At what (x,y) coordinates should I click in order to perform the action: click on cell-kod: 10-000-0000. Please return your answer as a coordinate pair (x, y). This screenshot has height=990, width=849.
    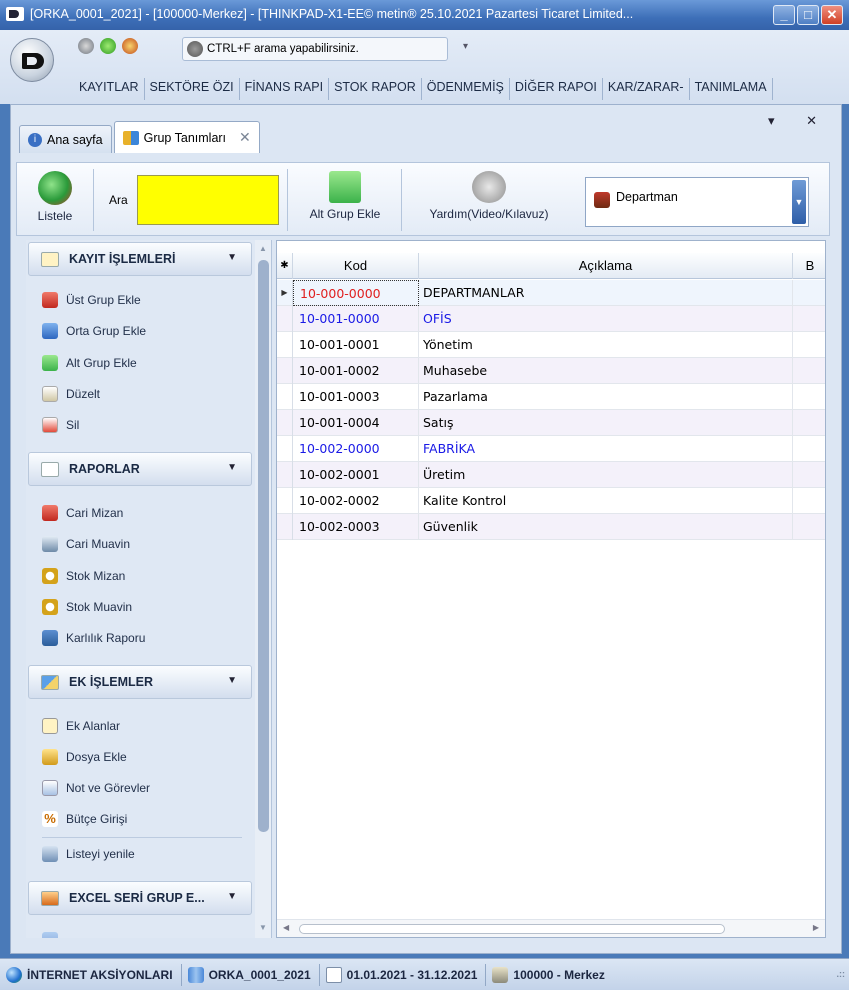
    Looking at the image, I should click on (356, 293).